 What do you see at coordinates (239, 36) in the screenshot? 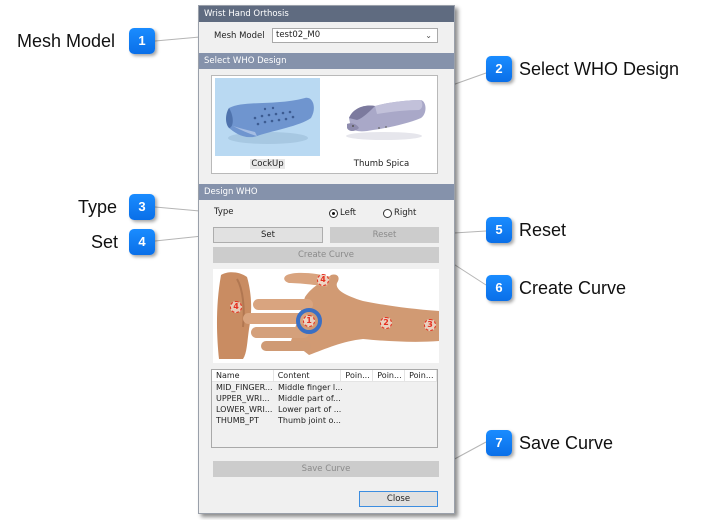
I see `mesh-model-label: Mesh Model` at bounding box center [239, 36].